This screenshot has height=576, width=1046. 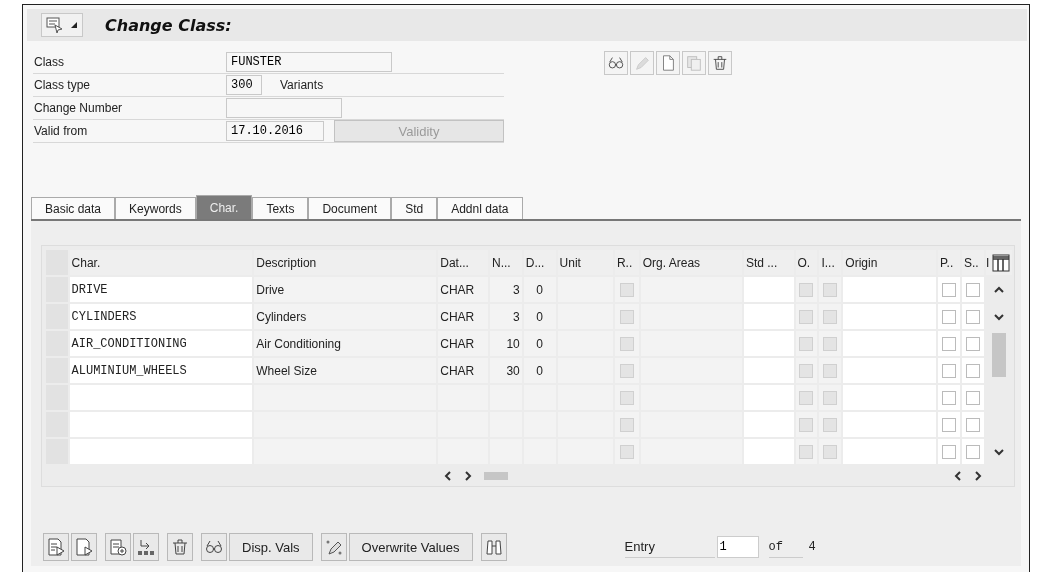 What do you see at coordinates (737, 547) in the screenshot?
I see `entry-field: 1` at bounding box center [737, 547].